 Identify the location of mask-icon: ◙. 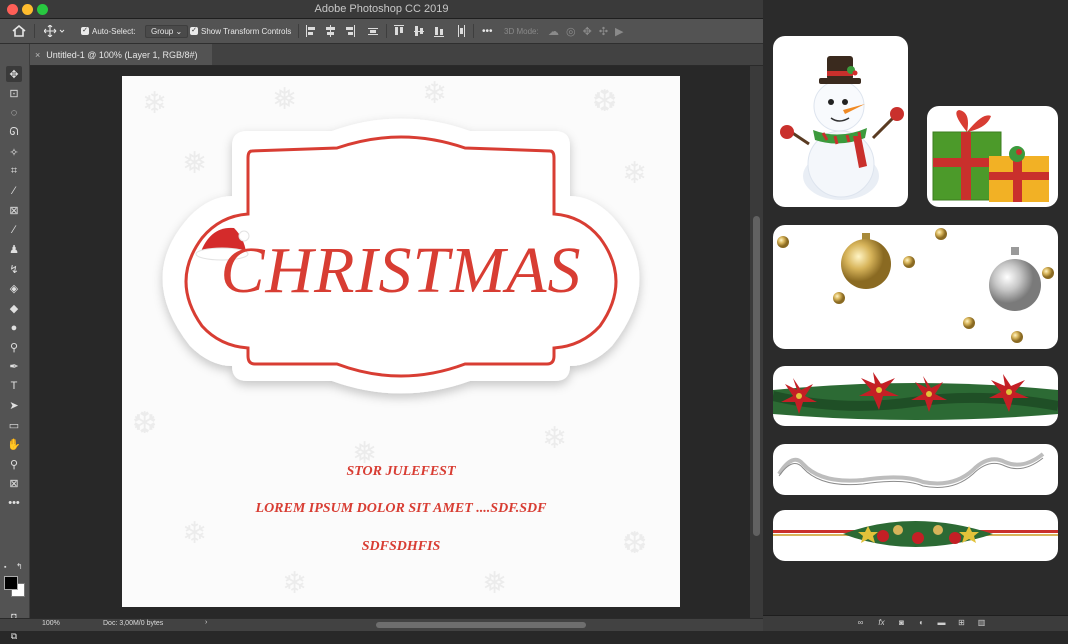
(901, 623).